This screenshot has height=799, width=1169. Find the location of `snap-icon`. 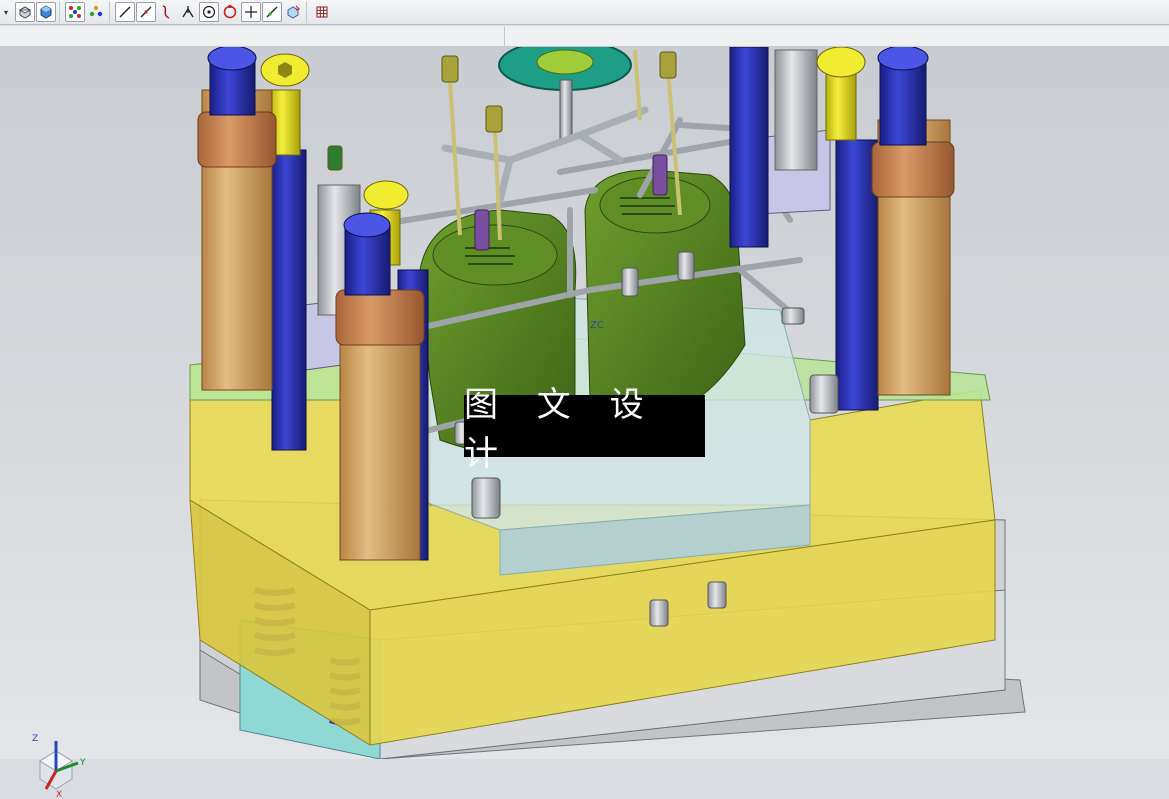

snap-icon is located at coordinates (188, 12).